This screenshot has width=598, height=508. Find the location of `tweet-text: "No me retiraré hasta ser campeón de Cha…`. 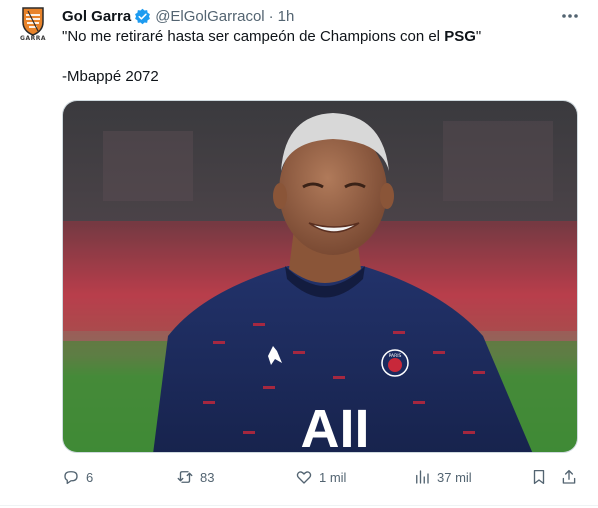

tweet-text: "No me retiraré hasta ser campeón de Cha… is located at coordinates (322, 57).